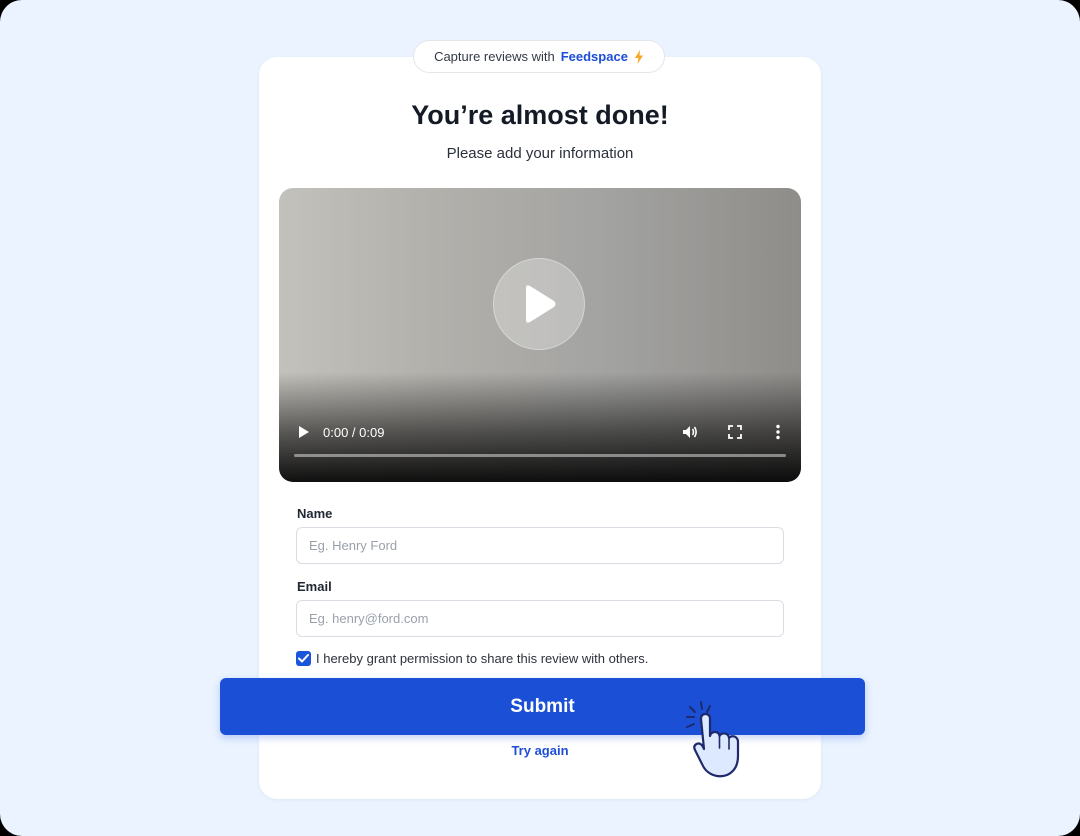 The height and width of the screenshot is (836, 1080). What do you see at coordinates (540, 618) in the screenshot?
I see `email-input` at bounding box center [540, 618].